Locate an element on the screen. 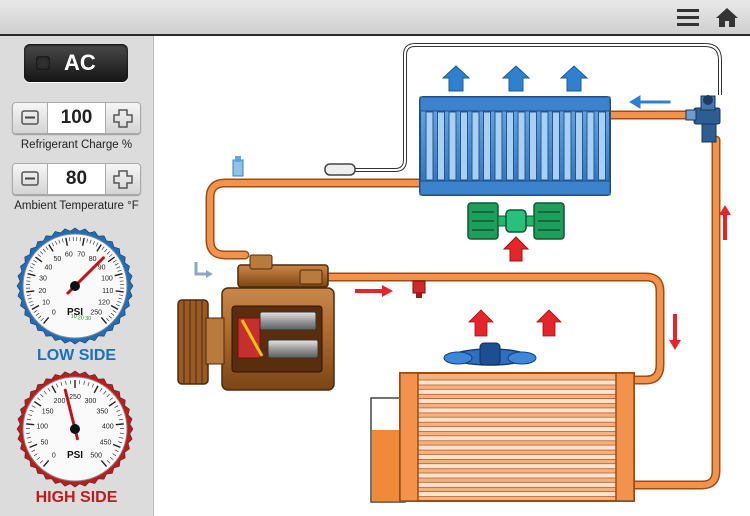 Image resolution: width=750 pixels, height=516 pixels. flow-arrow-up-liquid-line is located at coordinates (725, 222).